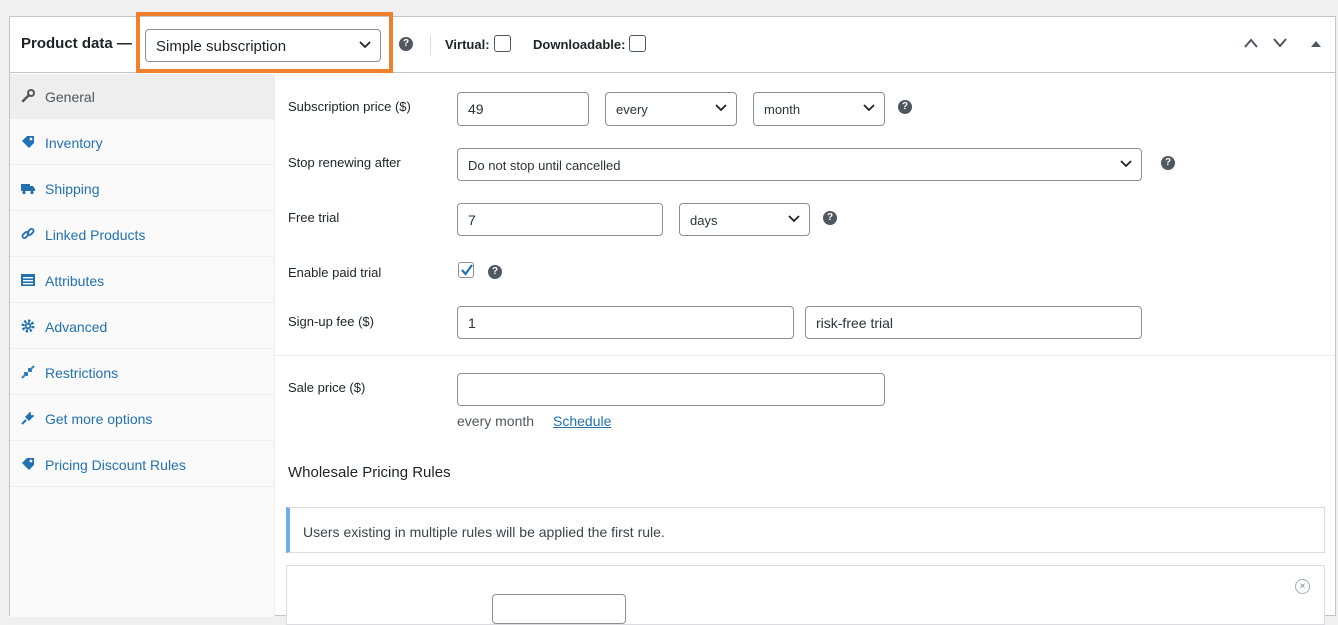  What do you see at coordinates (28, 233) in the screenshot?
I see `link-icon` at bounding box center [28, 233].